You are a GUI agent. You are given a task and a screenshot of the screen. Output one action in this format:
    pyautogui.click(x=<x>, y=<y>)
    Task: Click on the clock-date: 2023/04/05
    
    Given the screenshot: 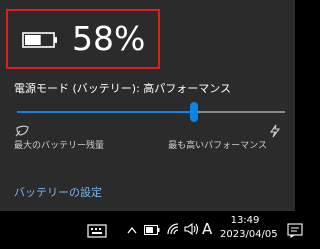 What is the action you would take?
    pyautogui.click(x=249, y=234)
    